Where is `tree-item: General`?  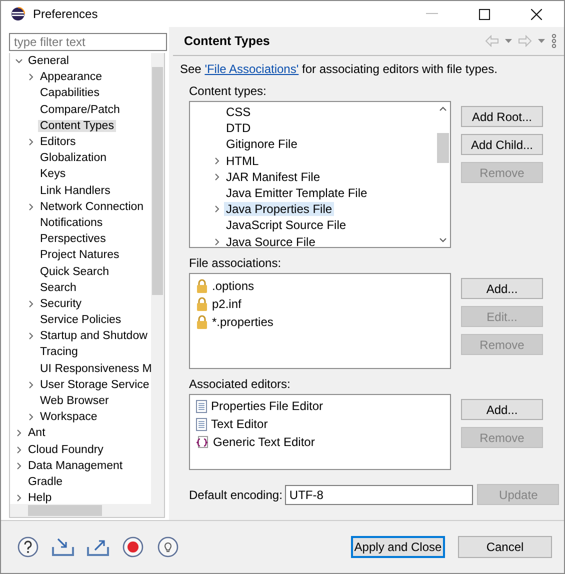
tree-item: General is located at coordinates (48, 61).